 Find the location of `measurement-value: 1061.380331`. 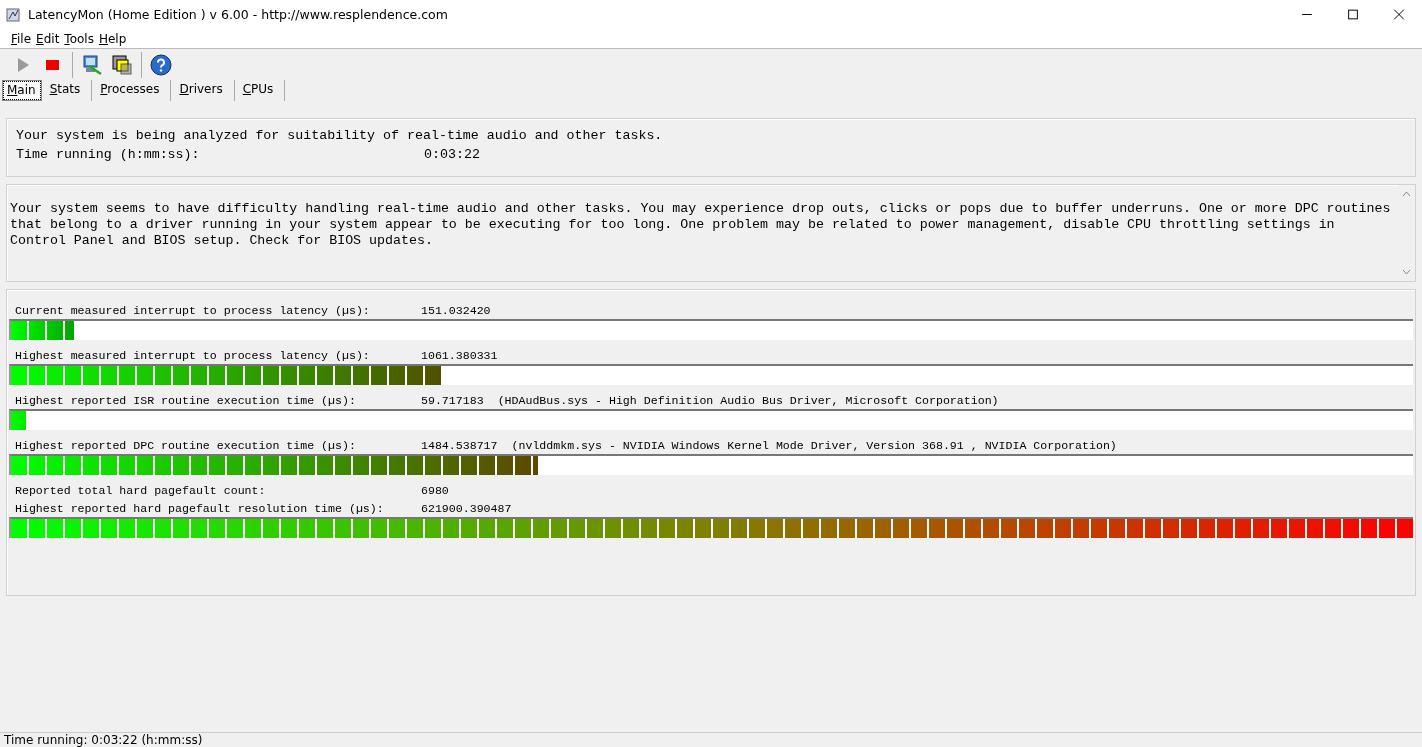

measurement-value: 1061.380331 is located at coordinates (459, 355).